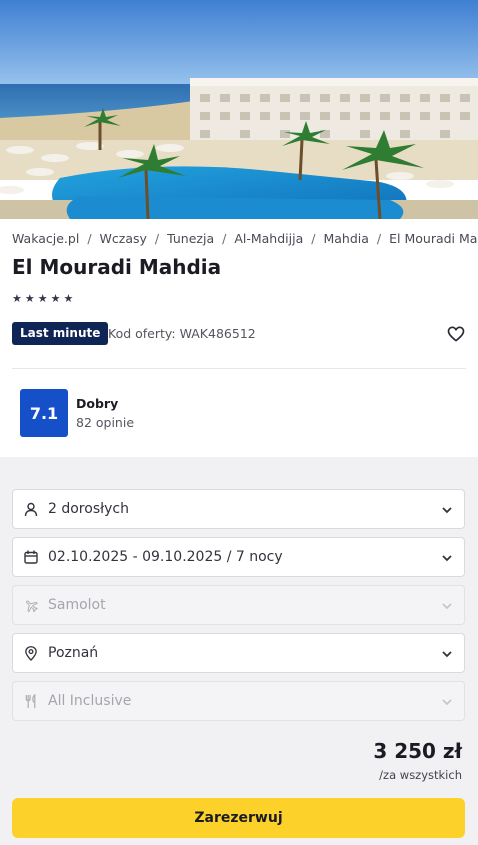 The height and width of the screenshot is (845, 478). I want to click on hotel-star-rating: ★ ★ ★ ★ ★, so click(42, 299).